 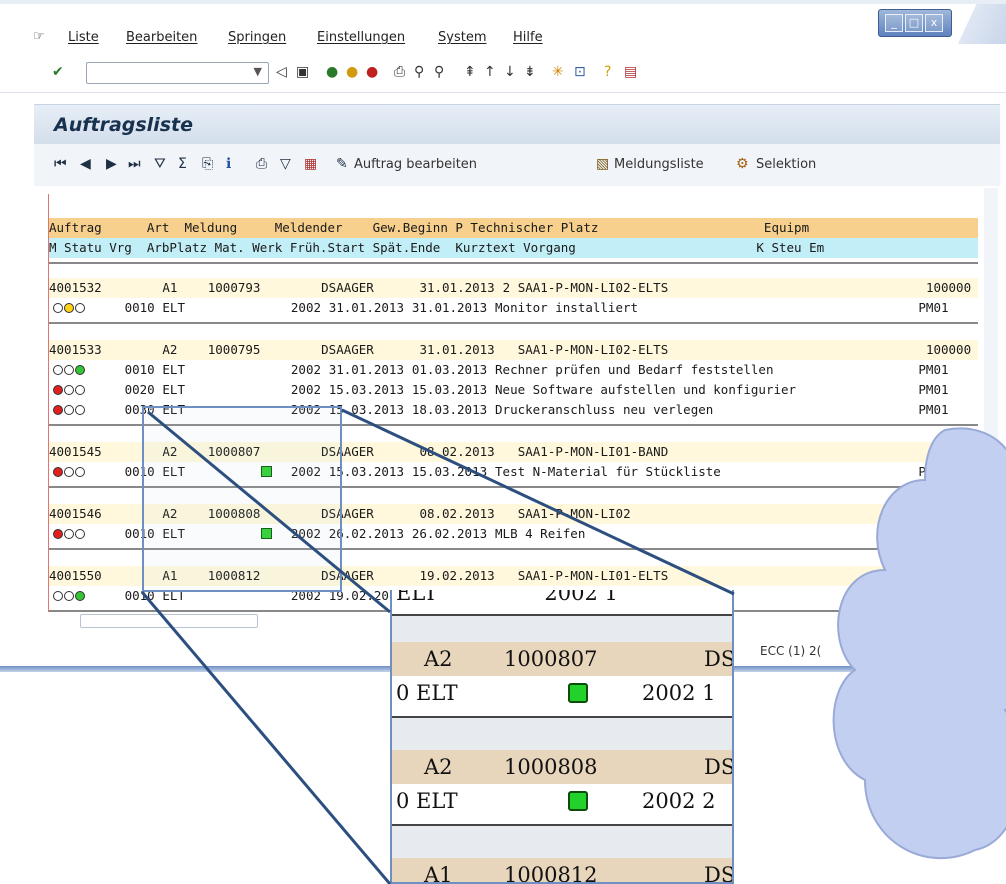 What do you see at coordinates (786, 164) in the screenshot?
I see `selection-button: Selektion` at bounding box center [786, 164].